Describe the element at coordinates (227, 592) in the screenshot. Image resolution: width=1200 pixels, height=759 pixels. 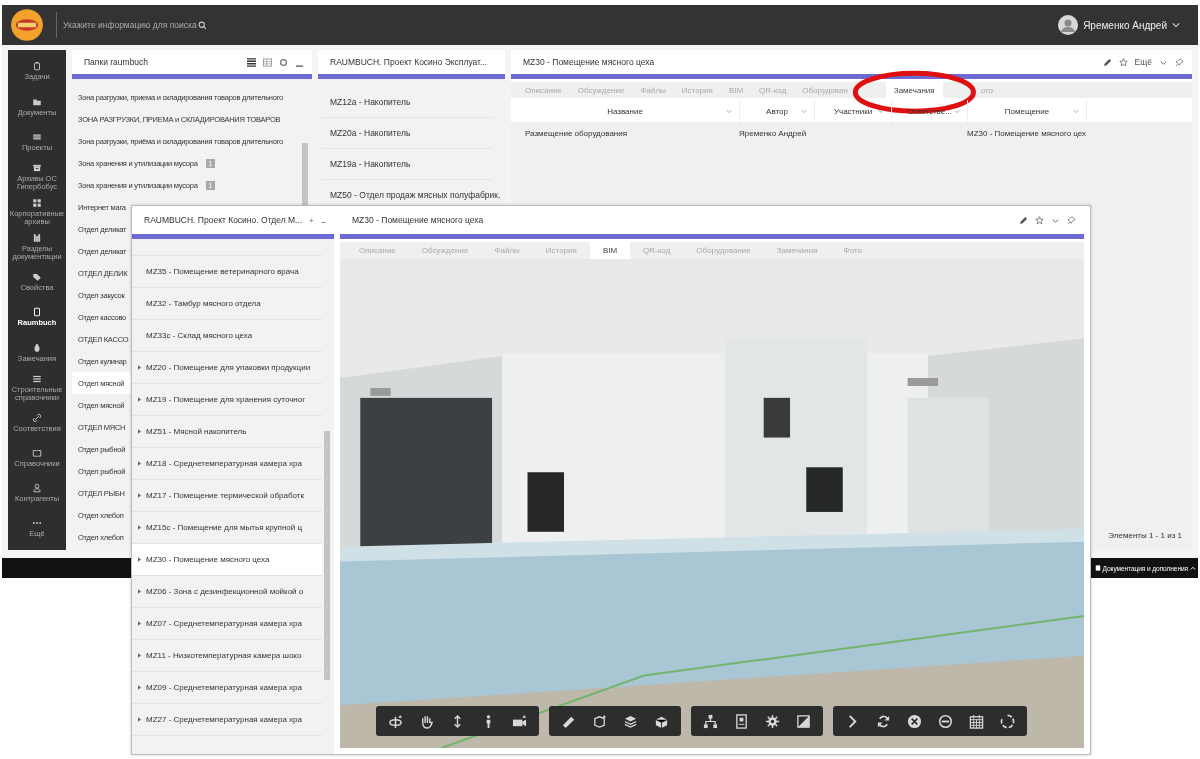
I see `room-item: MZ06 - Зона с дезинфекционной мойкой о` at that location.